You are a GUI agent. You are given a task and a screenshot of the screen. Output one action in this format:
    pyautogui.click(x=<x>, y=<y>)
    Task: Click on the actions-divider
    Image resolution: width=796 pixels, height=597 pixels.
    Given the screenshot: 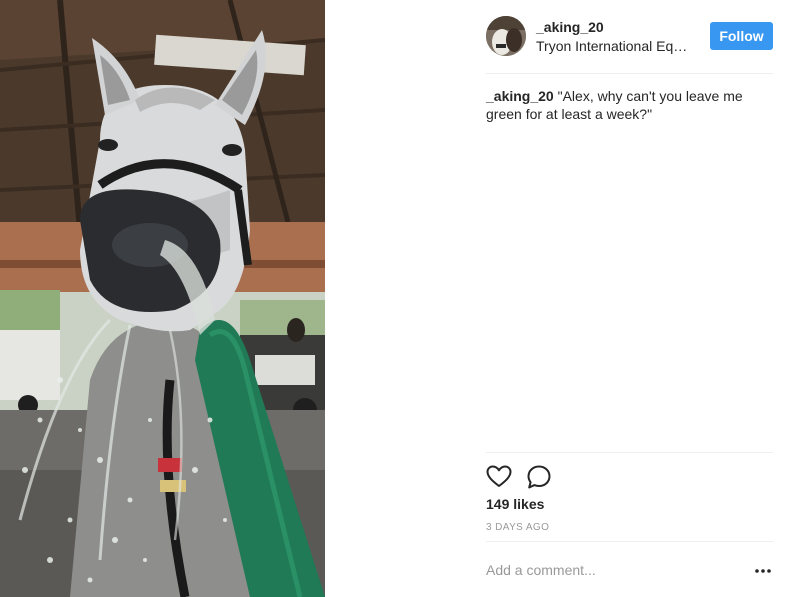 What is the action you would take?
    pyautogui.click(x=629, y=452)
    